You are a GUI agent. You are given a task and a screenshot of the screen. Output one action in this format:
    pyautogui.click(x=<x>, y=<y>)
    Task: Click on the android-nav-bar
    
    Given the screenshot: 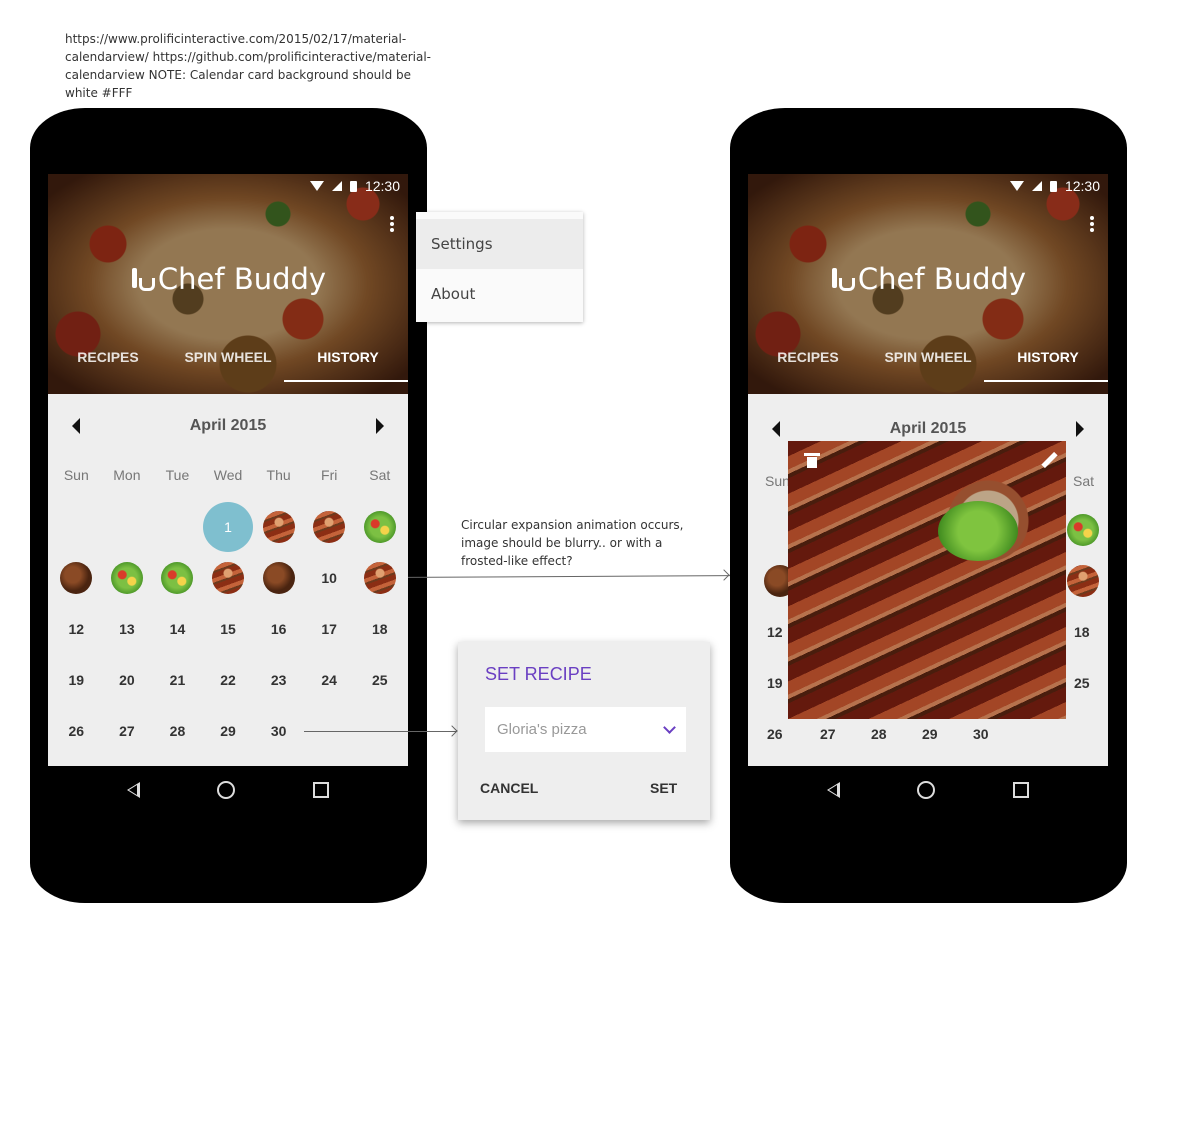 What is the action you would take?
    pyautogui.click(x=928, y=790)
    